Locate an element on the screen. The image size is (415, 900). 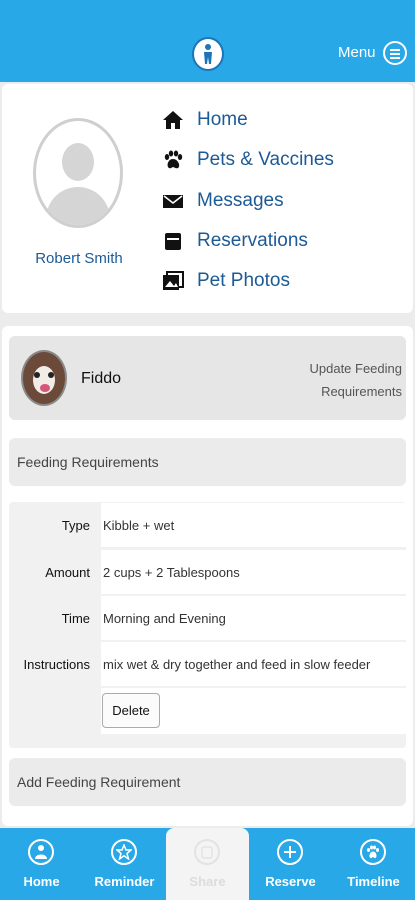
tab-home: Home is located at coordinates (41, 864).